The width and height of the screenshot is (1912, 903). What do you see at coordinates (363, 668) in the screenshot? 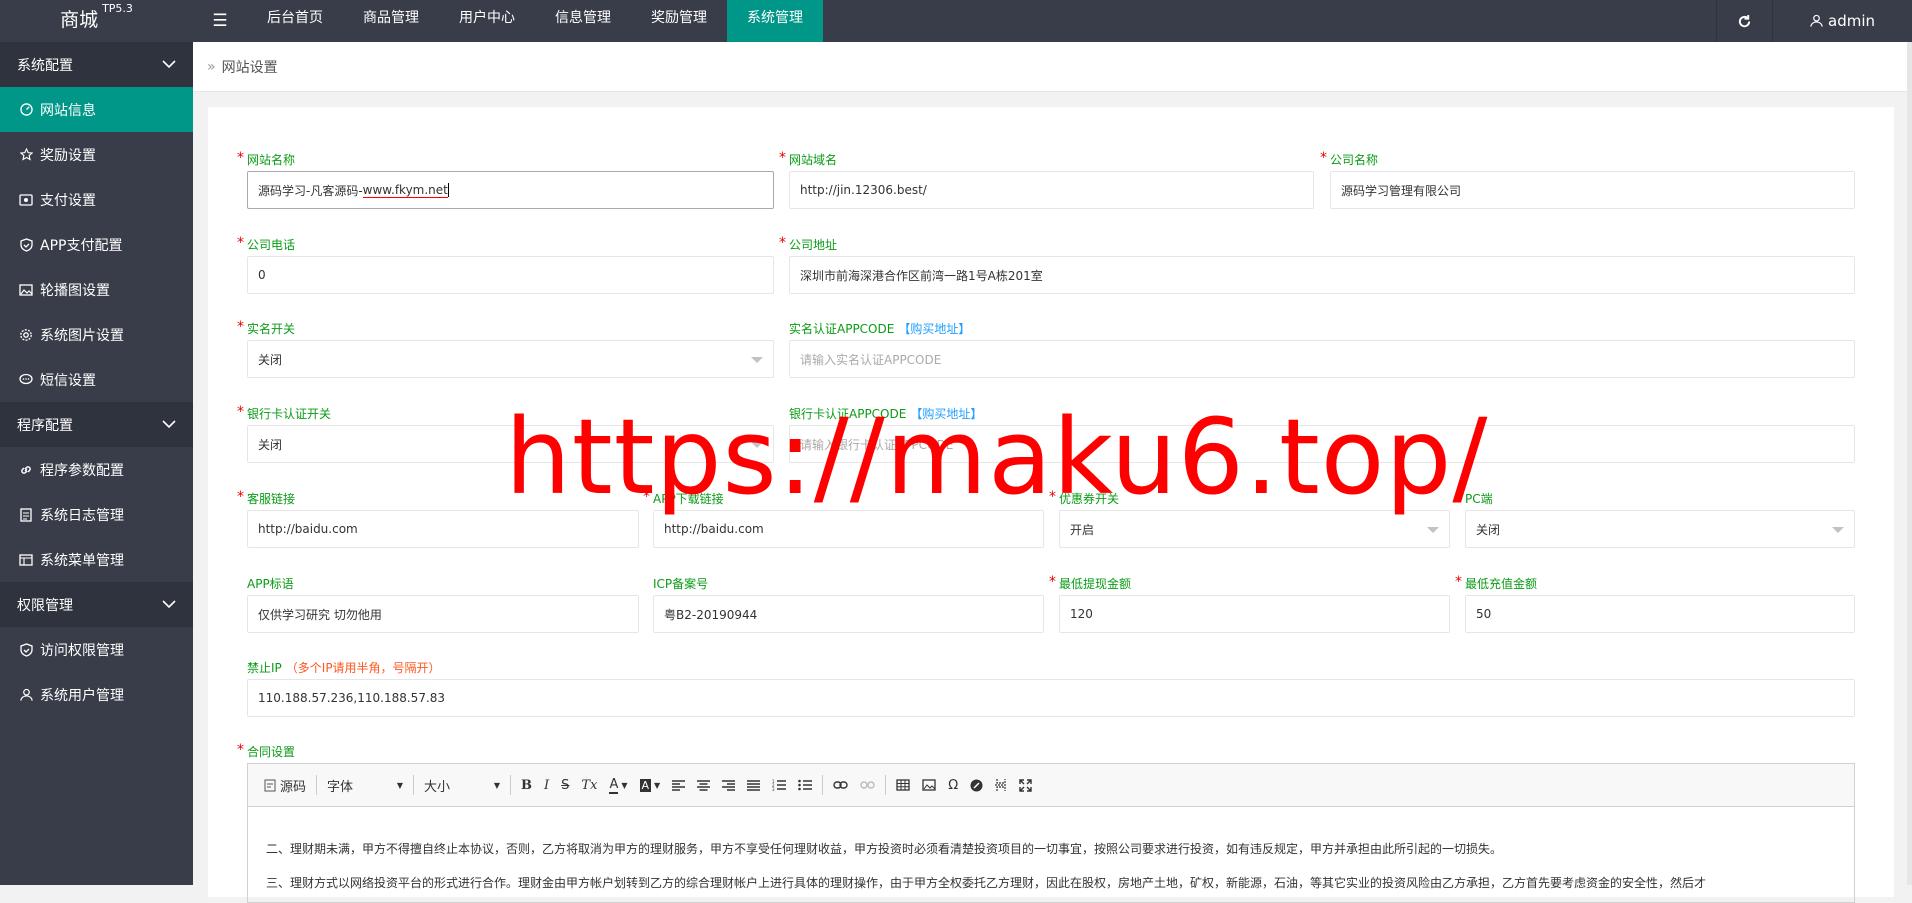
I see `banned-ip-hint: （多个IP请用半角，号隔开）` at bounding box center [363, 668].